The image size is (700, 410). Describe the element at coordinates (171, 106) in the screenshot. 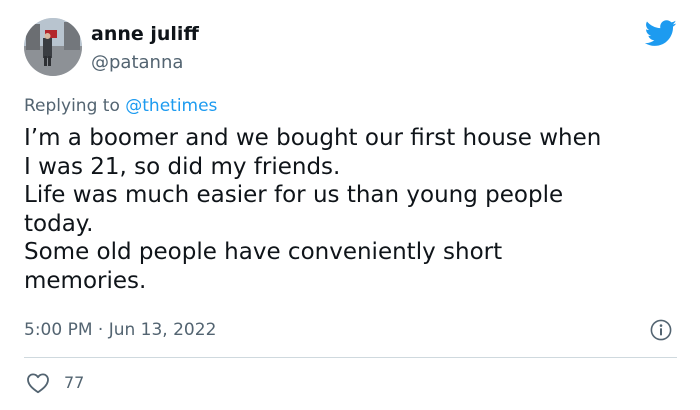

I see `reply-mention-link: @thetimes` at that location.